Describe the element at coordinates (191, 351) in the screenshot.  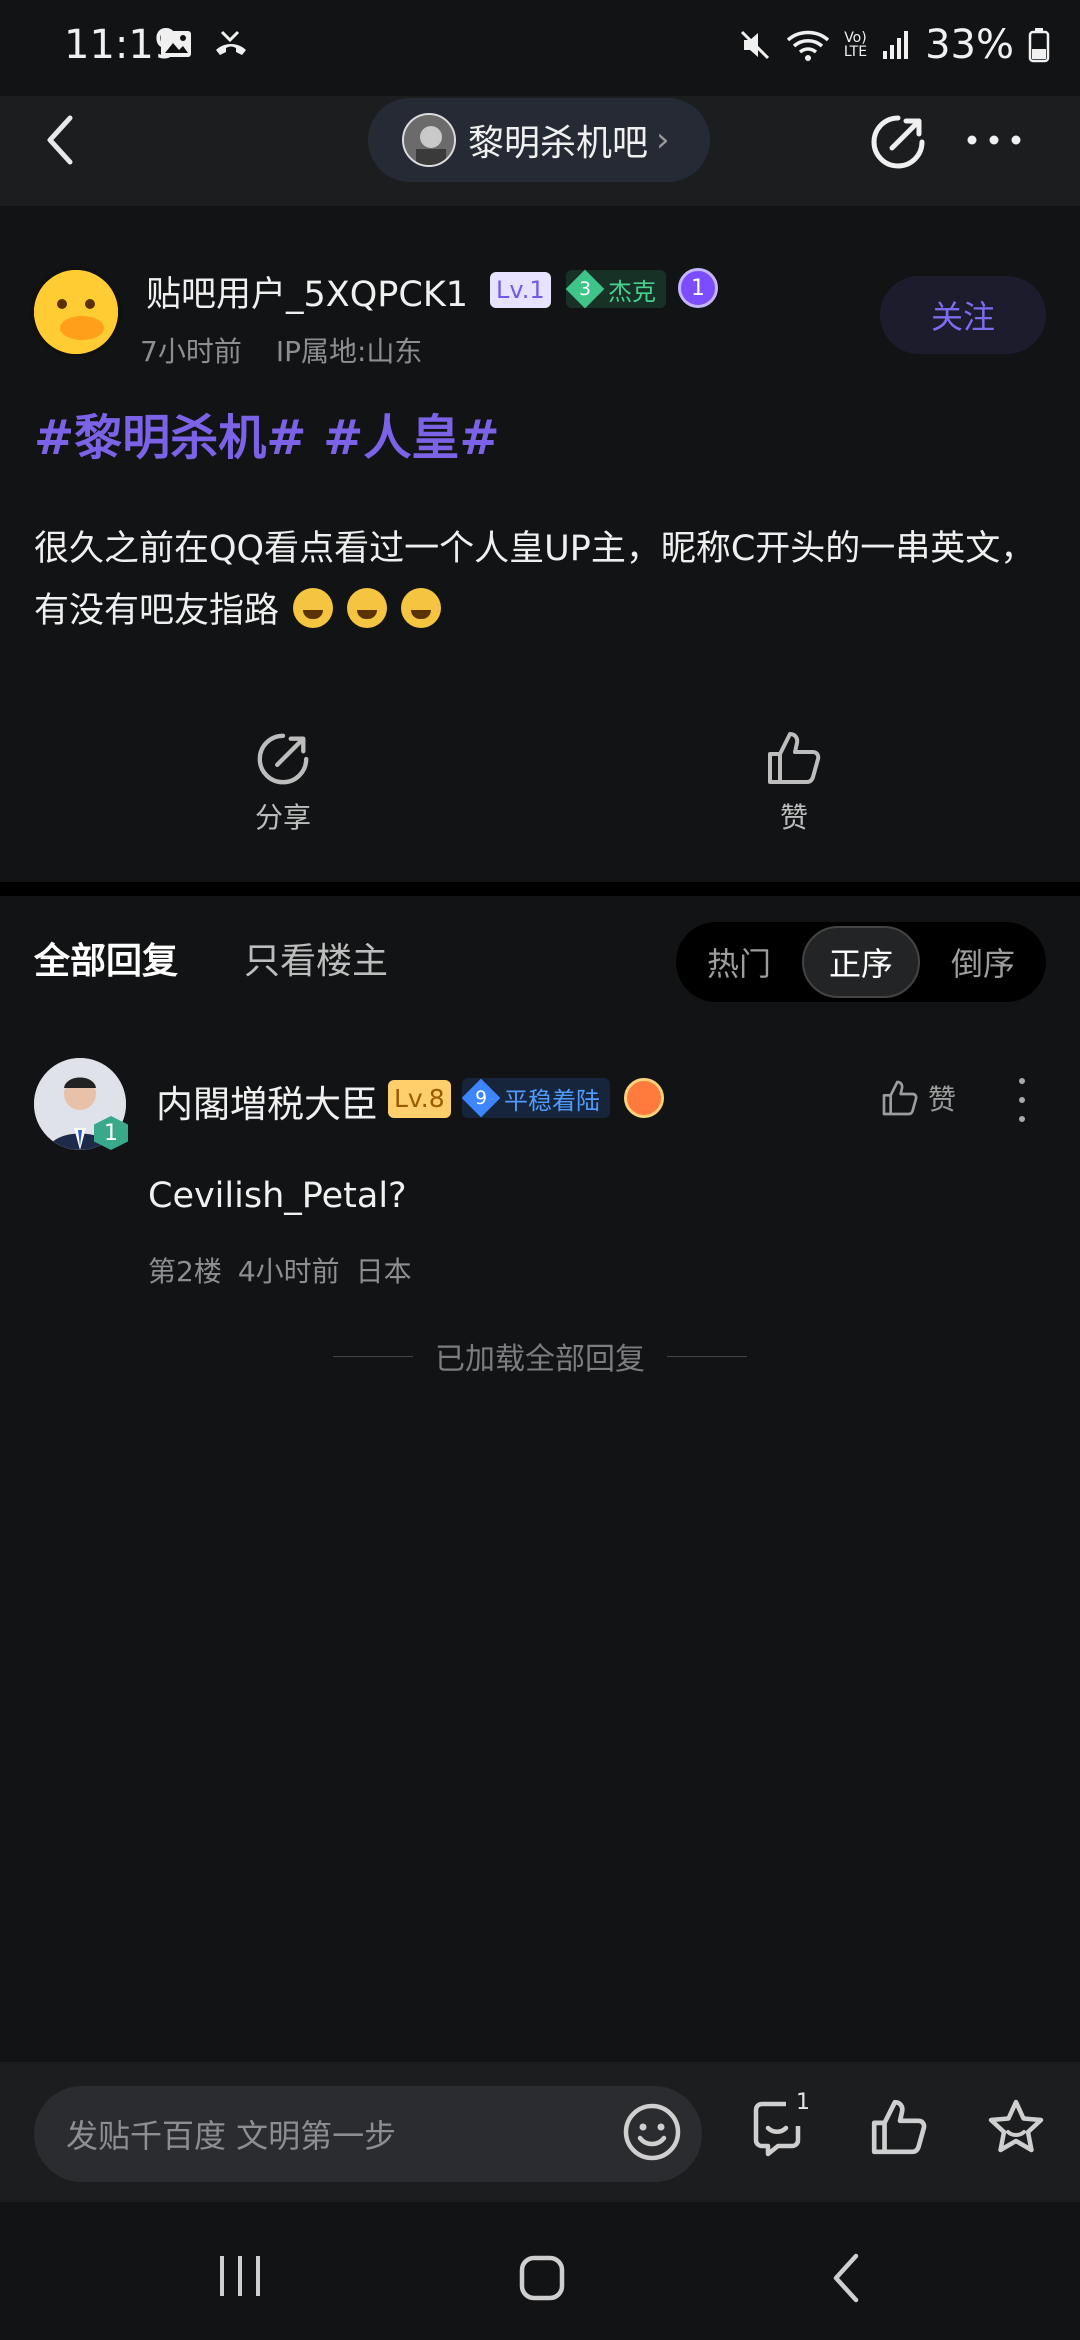
I see `post-time: 7小时前` at that location.